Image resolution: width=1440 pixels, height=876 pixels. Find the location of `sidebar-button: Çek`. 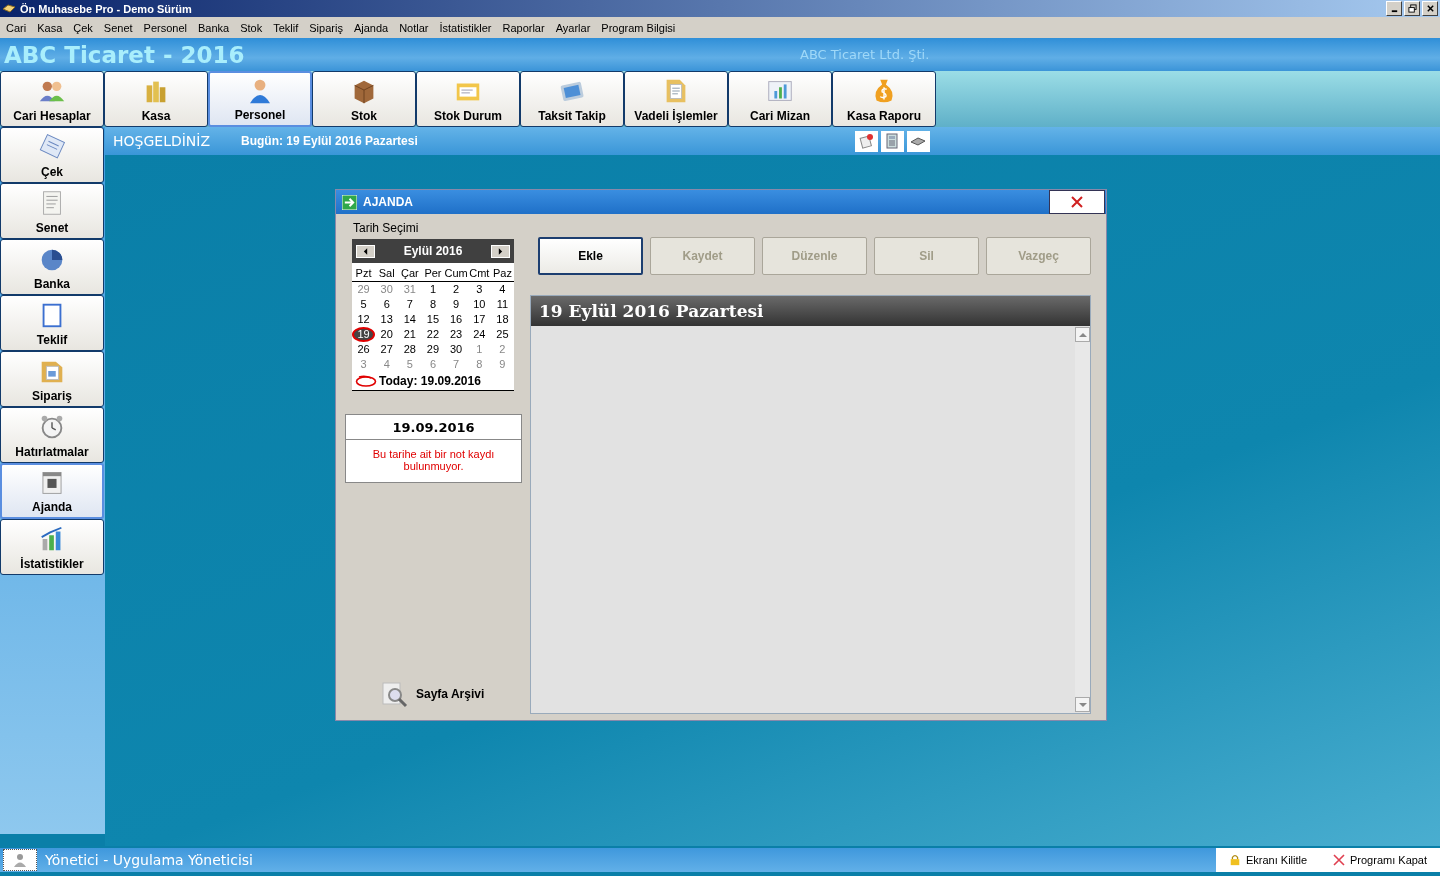

sidebar-button: Çek is located at coordinates (52, 155).